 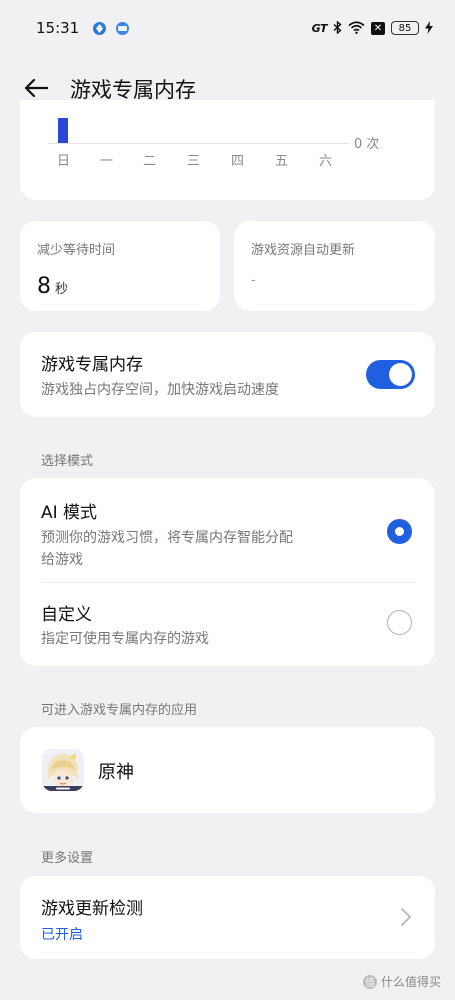 I want to click on ai-mode-title: AI 模式, so click(x=69, y=513).